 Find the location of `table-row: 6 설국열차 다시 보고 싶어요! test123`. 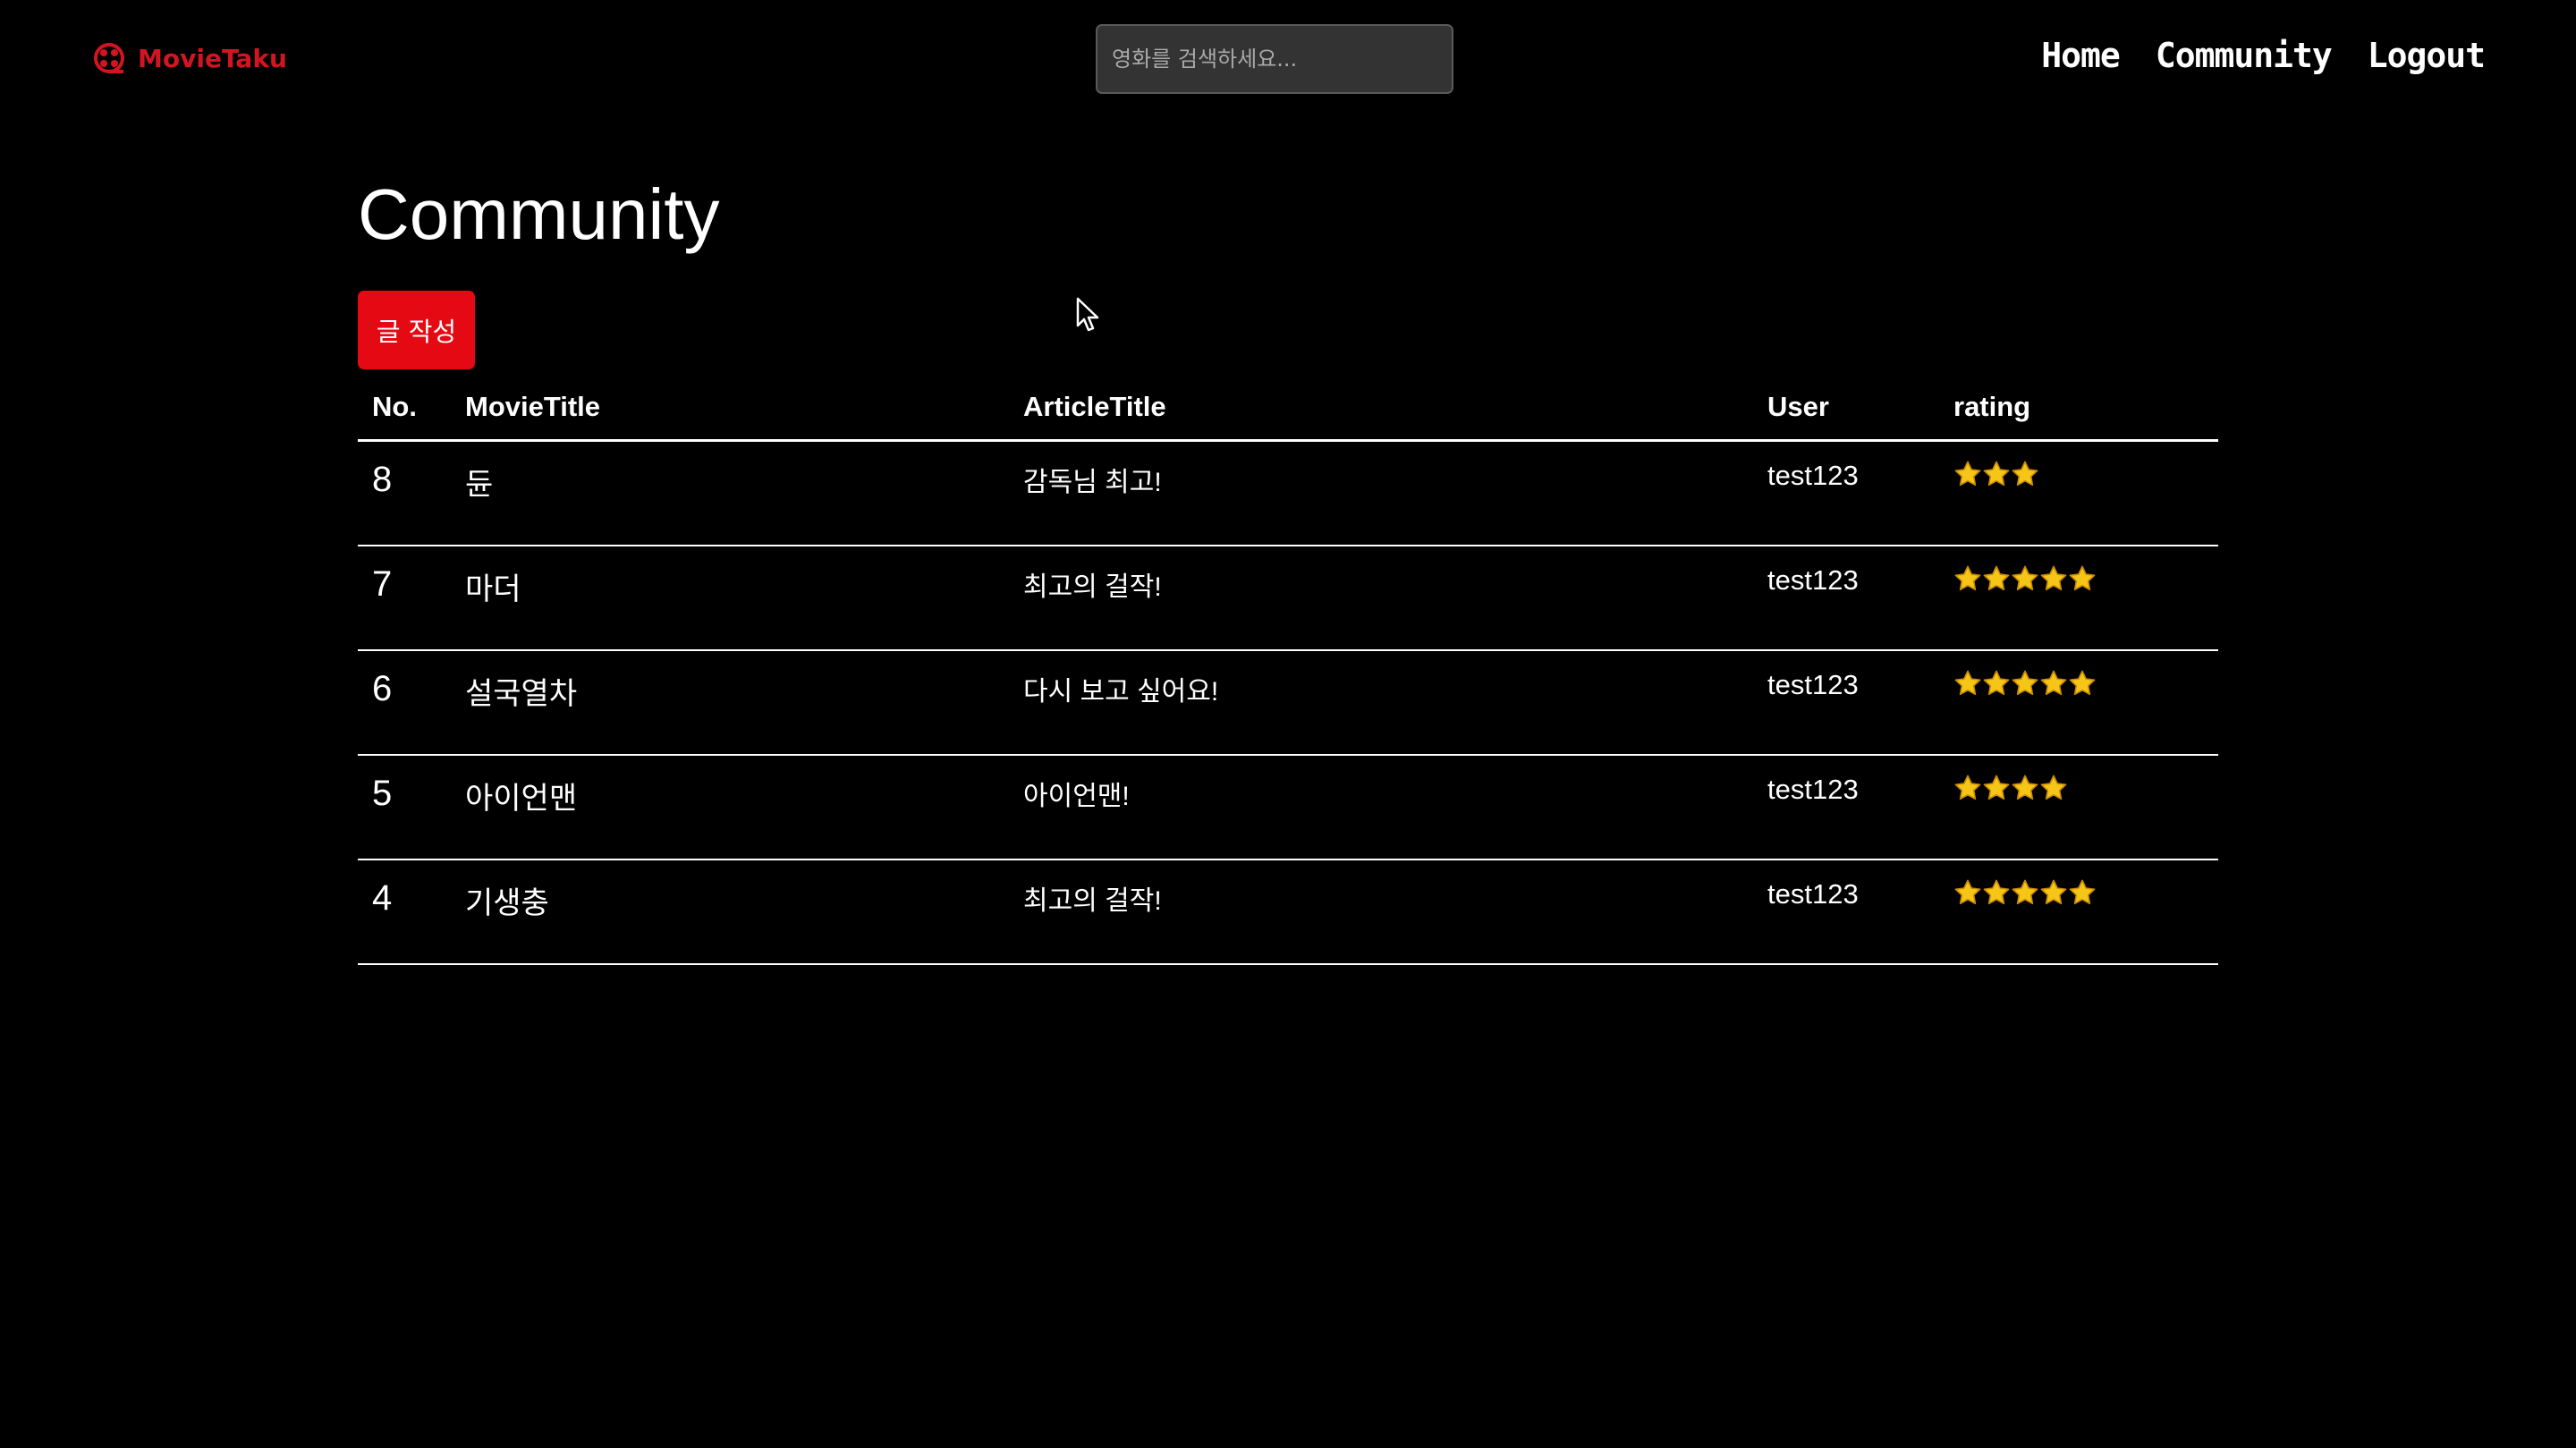

table-row: 6 설국열차 다시 보고 싶어요! test123 is located at coordinates (1288, 702).